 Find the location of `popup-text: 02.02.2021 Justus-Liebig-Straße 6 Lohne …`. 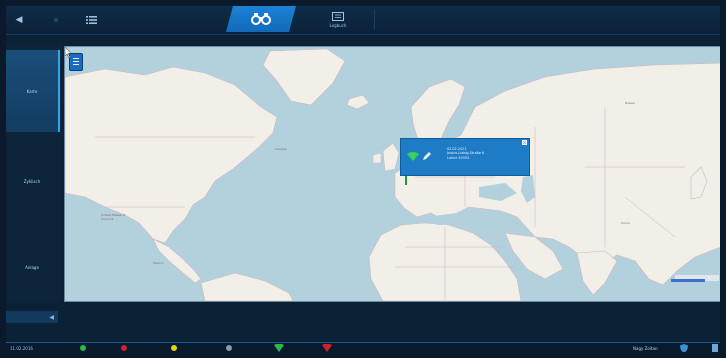

popup-text: 02.02.2021 Justus-Liebig-Straße 6 Lohne … is located at coordinates (465, 153).